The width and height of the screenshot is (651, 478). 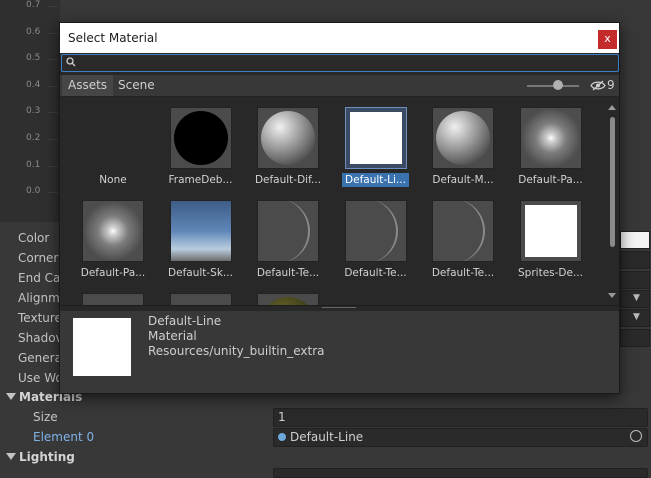 What do you see at coordinates (635, 280) in the screenshot?
I see `endcap-field` at bounding box center [635, 280].